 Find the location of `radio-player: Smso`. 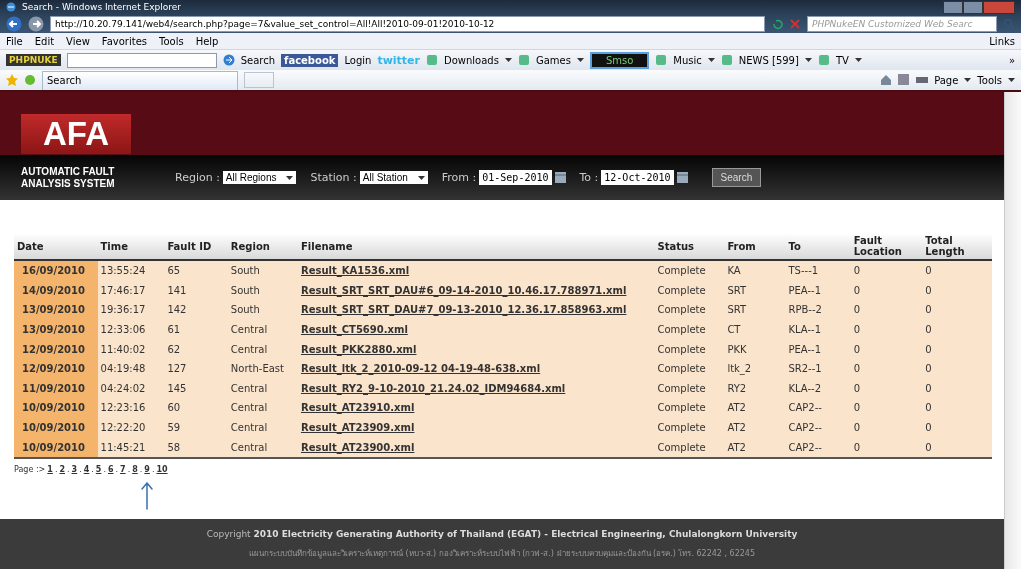

radio-player: Smso is located at coordinates (619, 60).